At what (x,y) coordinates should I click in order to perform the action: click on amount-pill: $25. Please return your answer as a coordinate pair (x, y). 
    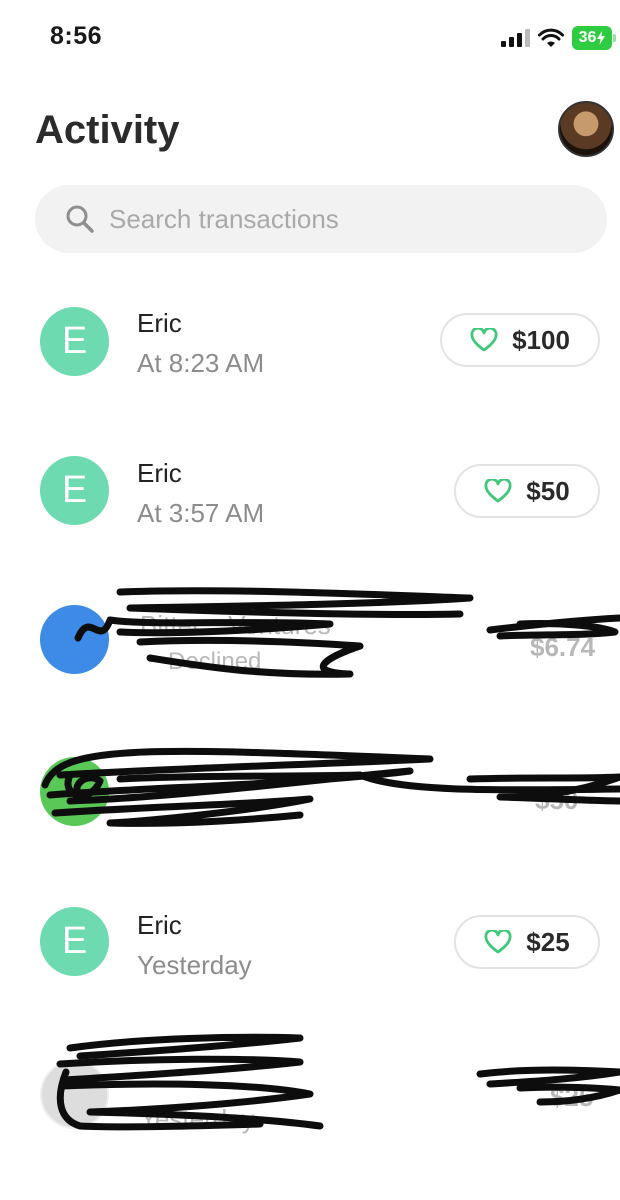
    Looking at the image, I should click on (527, 942).